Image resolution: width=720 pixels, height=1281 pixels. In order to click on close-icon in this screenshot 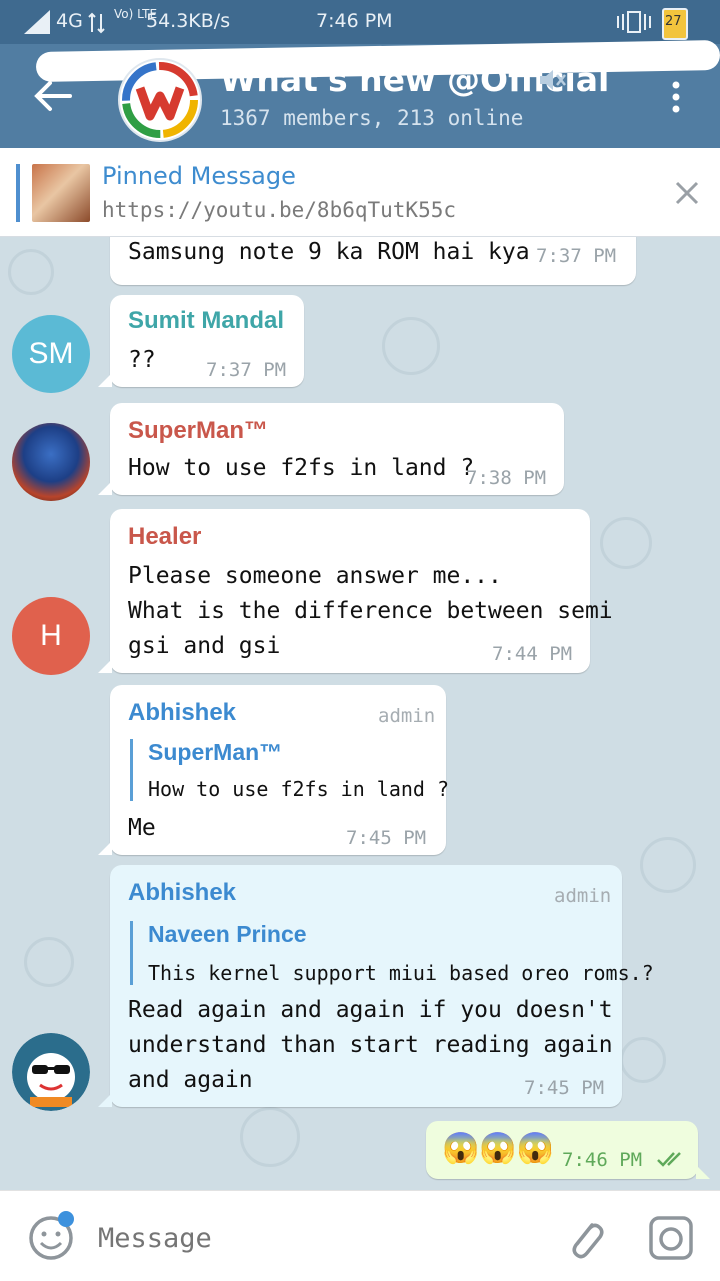, I will do `click(687, 193)`.